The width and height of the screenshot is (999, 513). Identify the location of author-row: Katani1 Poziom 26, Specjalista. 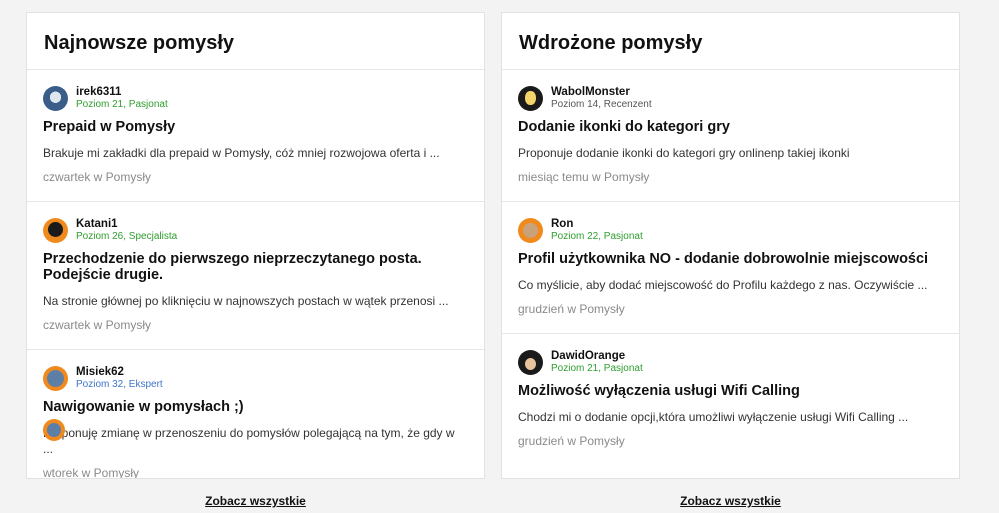
(255, 230).